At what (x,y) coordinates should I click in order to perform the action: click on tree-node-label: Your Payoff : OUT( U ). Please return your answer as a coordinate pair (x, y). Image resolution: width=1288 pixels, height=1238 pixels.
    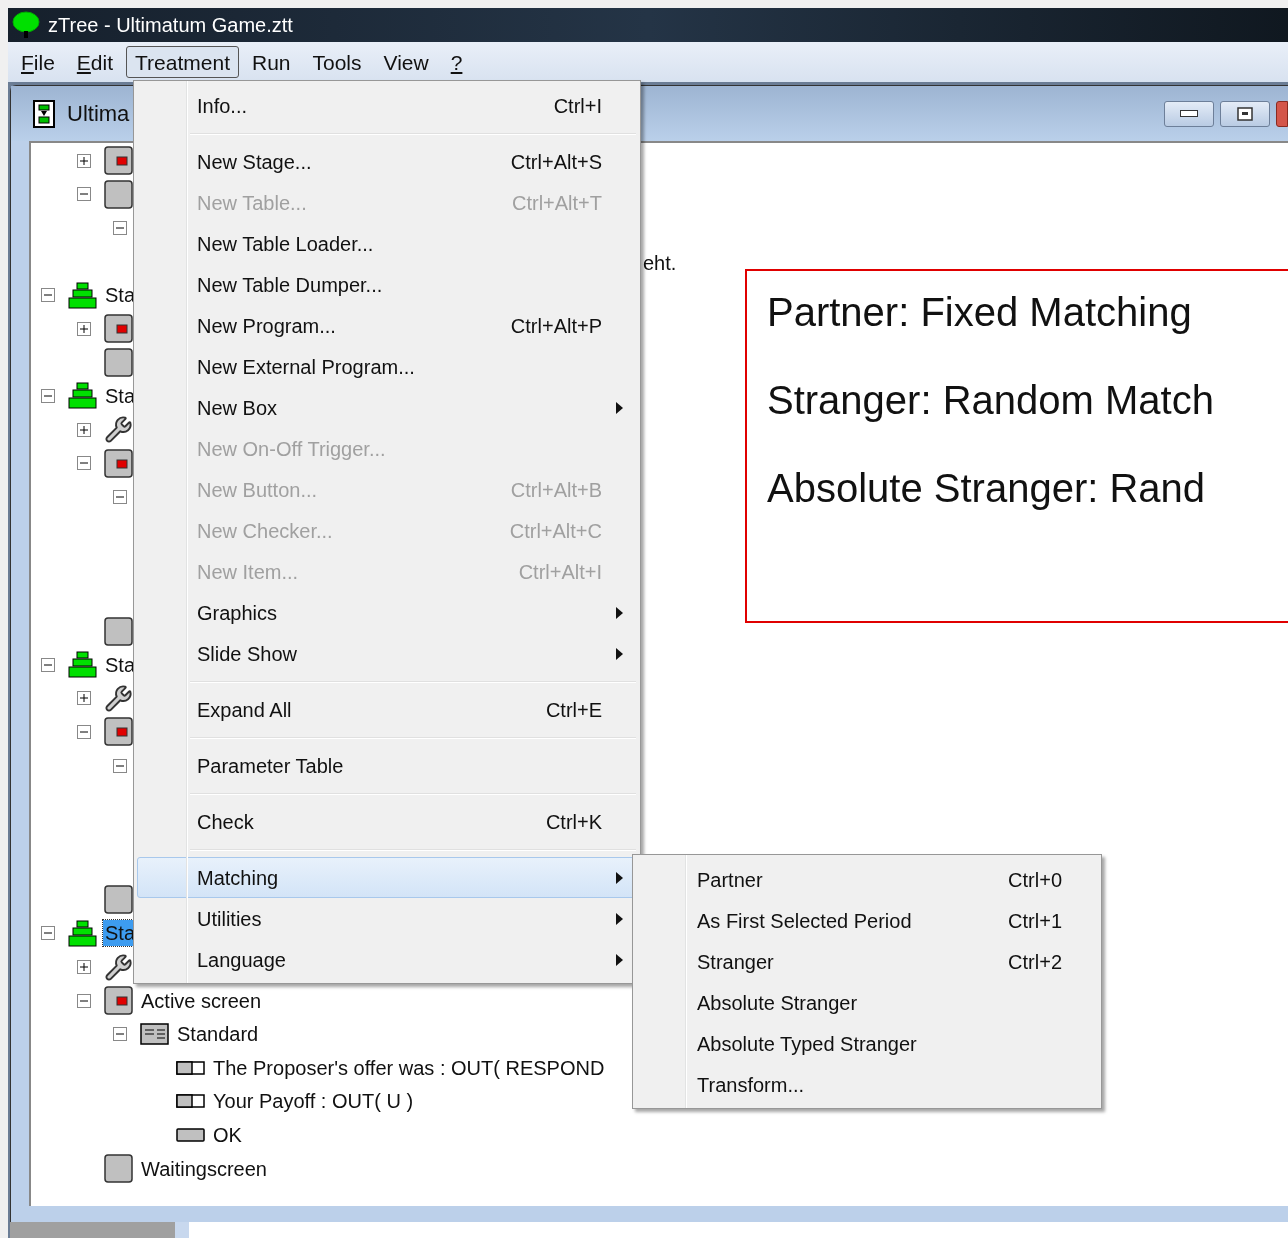
    Looking at the image, I should click on (313, 1101).